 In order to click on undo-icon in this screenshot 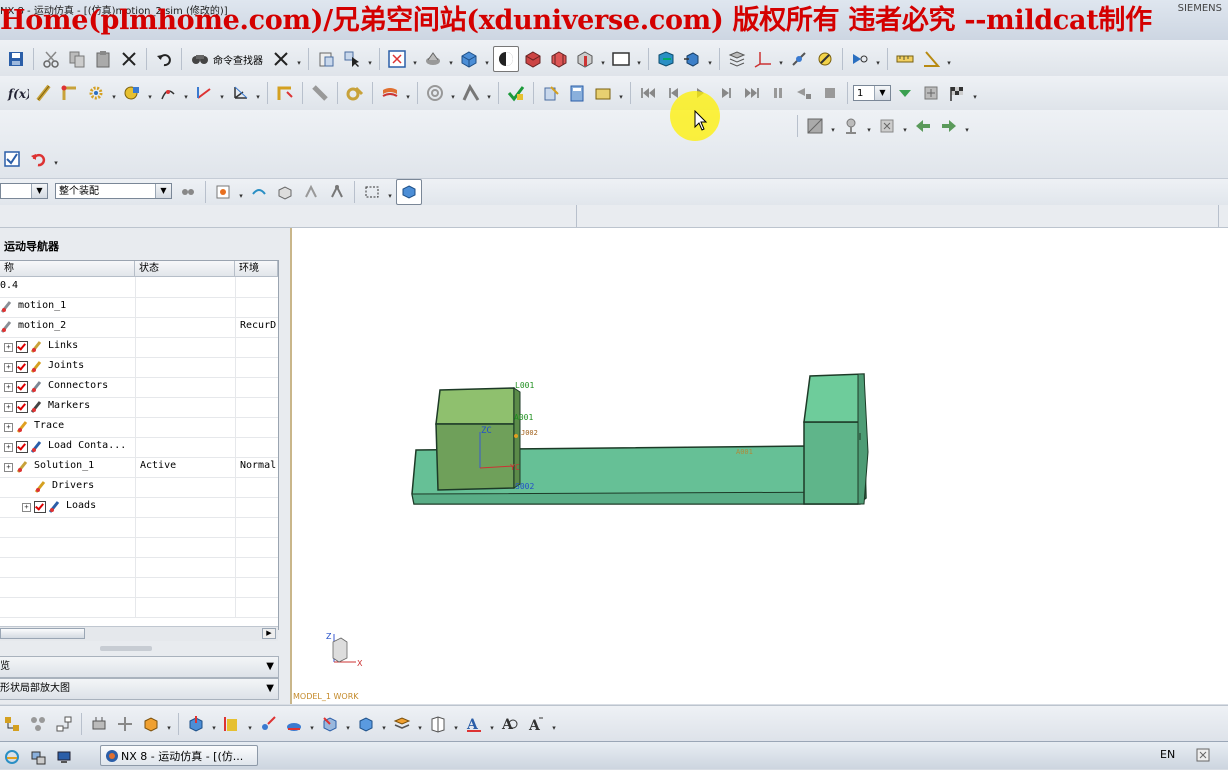, I will do `click(164, 59)`.